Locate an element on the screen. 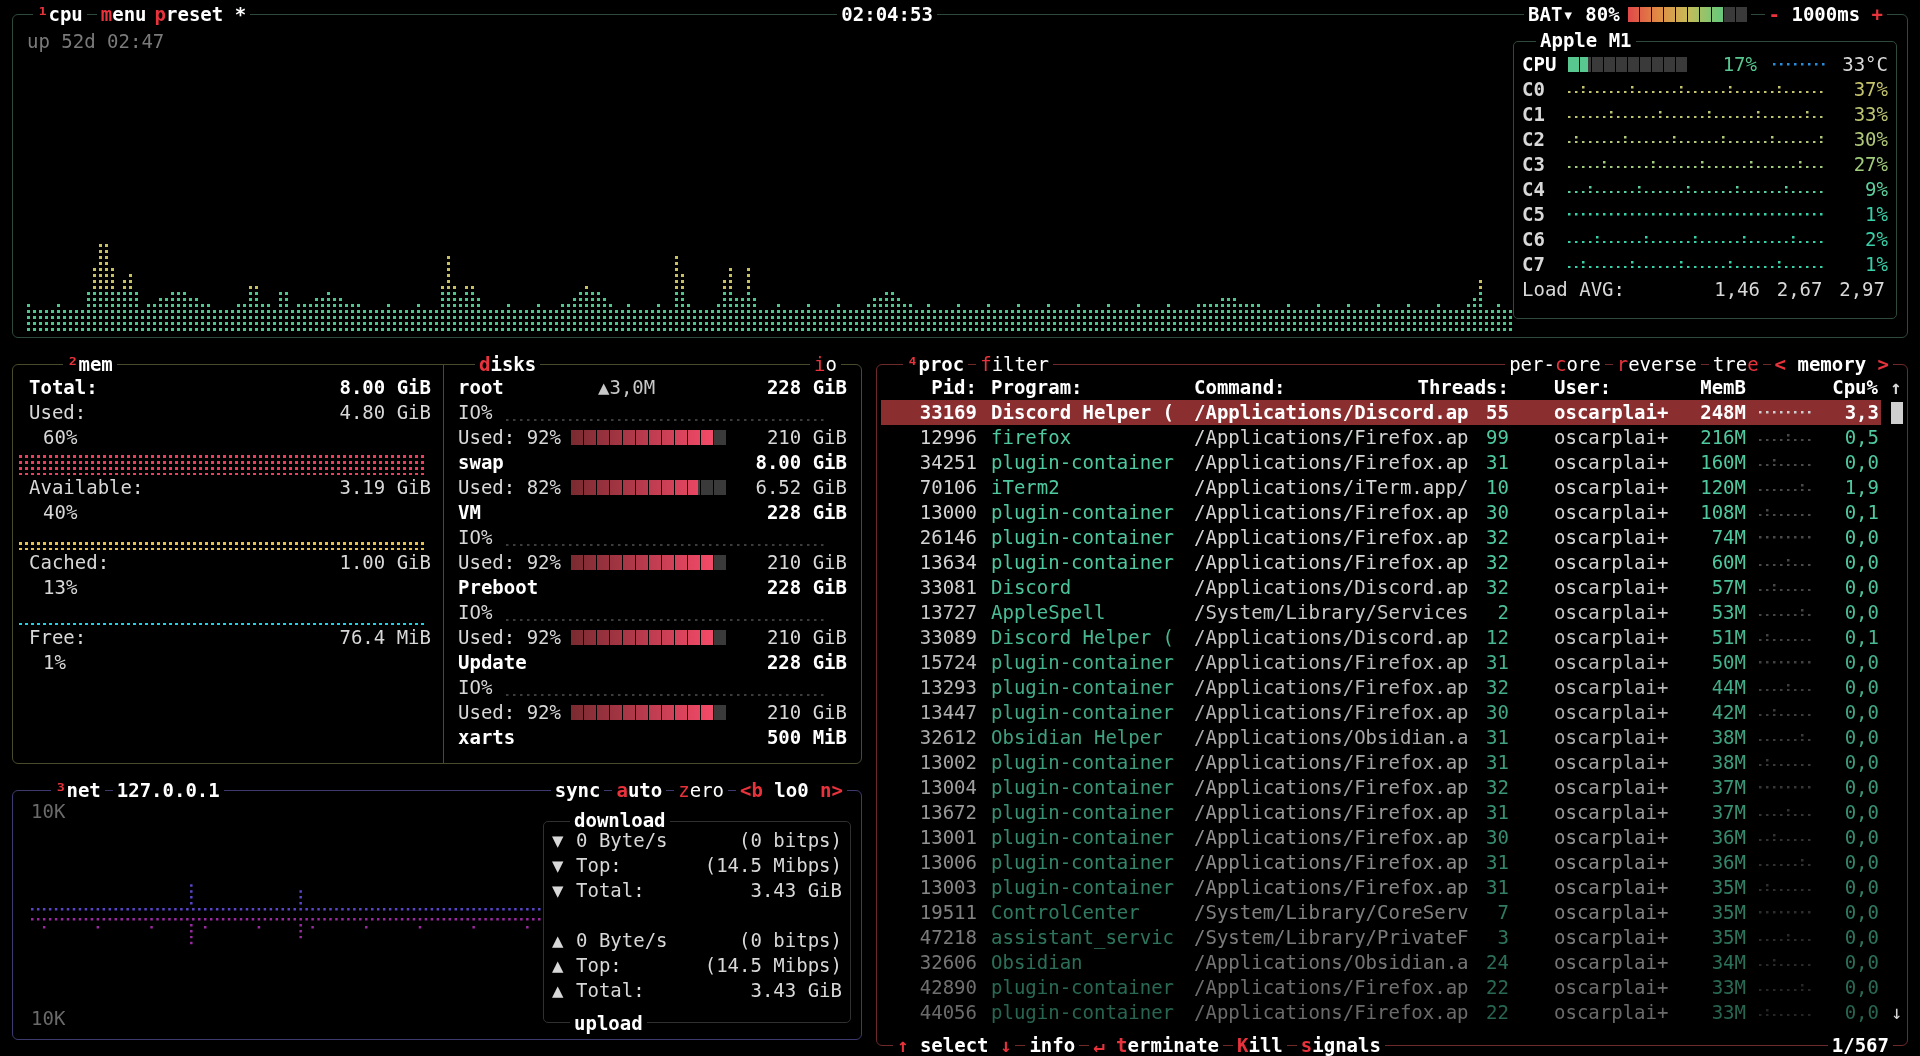 This screenshot has height=1056, width=1920. memory-percent: 13% is located at coordinates (60, 587).